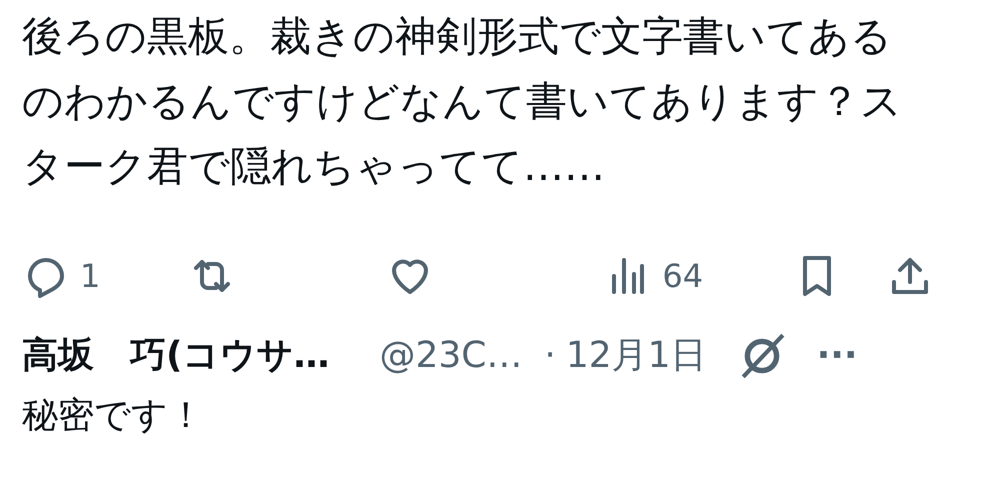 The width and height of the screenshot is (994, 498). What do you see at coordinates (837, 356) in the screenshot?
I see `more-button: ···` at bounding box center [837, 356].